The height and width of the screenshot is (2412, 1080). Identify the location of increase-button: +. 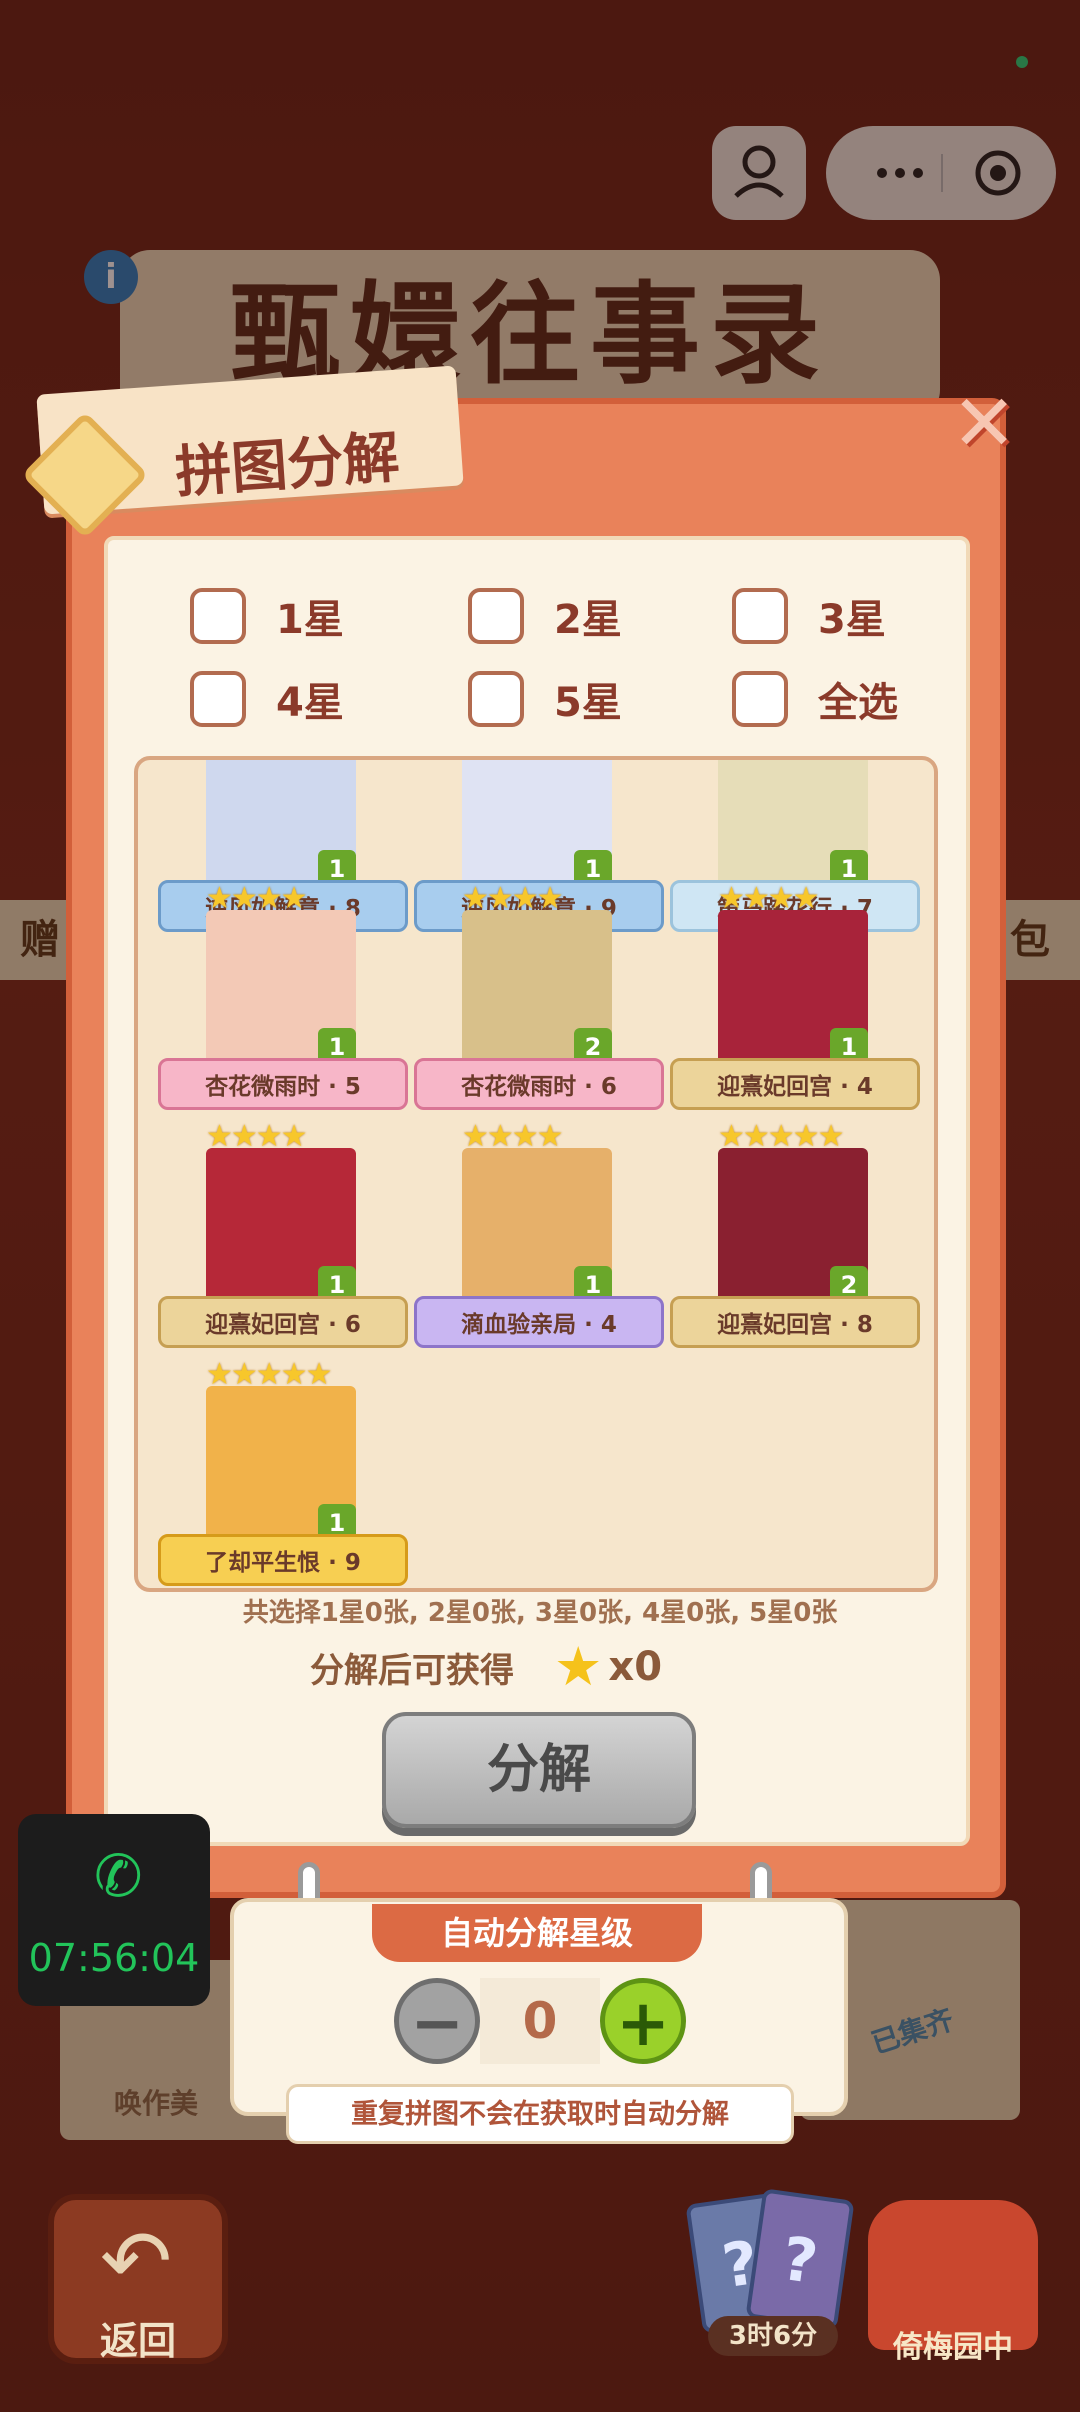
(643, 2021).